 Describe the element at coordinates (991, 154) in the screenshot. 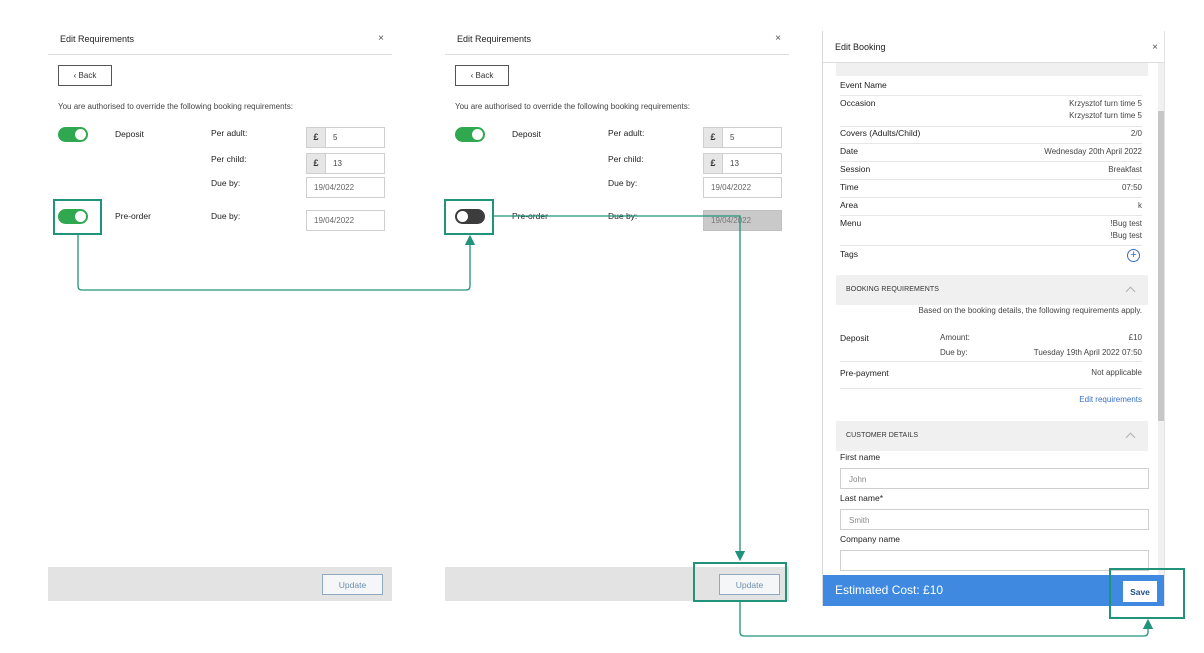

I see `detail-row-date: Date Wednesday 20th April 2022` at that location.